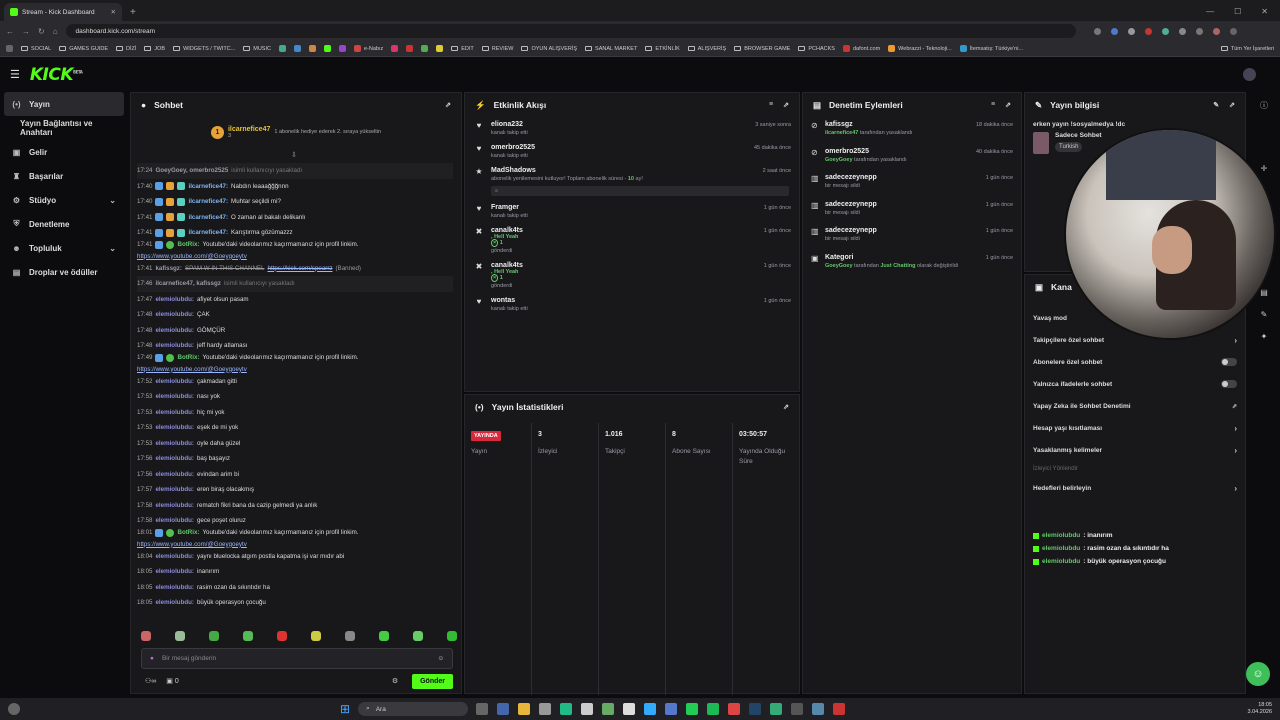  Describe the element at coordinates (1210, 11) in the screenshot. I see `minimize-icon: —` at that location.